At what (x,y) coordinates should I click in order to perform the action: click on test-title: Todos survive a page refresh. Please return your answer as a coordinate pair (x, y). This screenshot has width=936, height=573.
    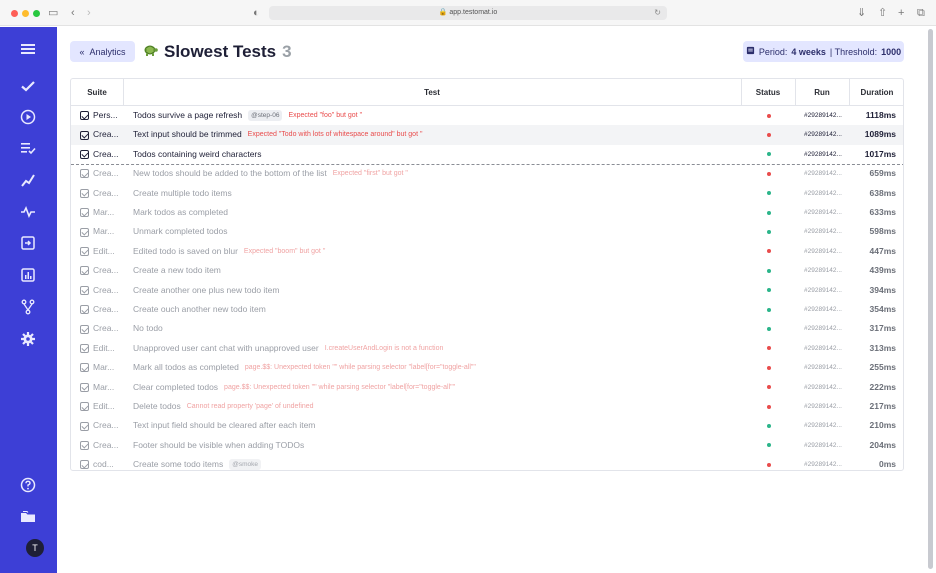
    Looking at the image, I should click on (187, 115).